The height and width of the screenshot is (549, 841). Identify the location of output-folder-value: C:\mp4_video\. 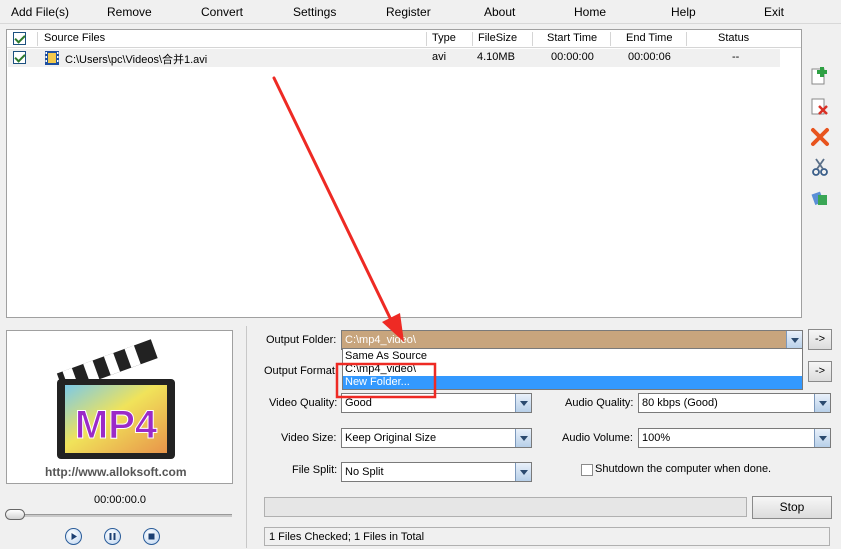
(380, 340).